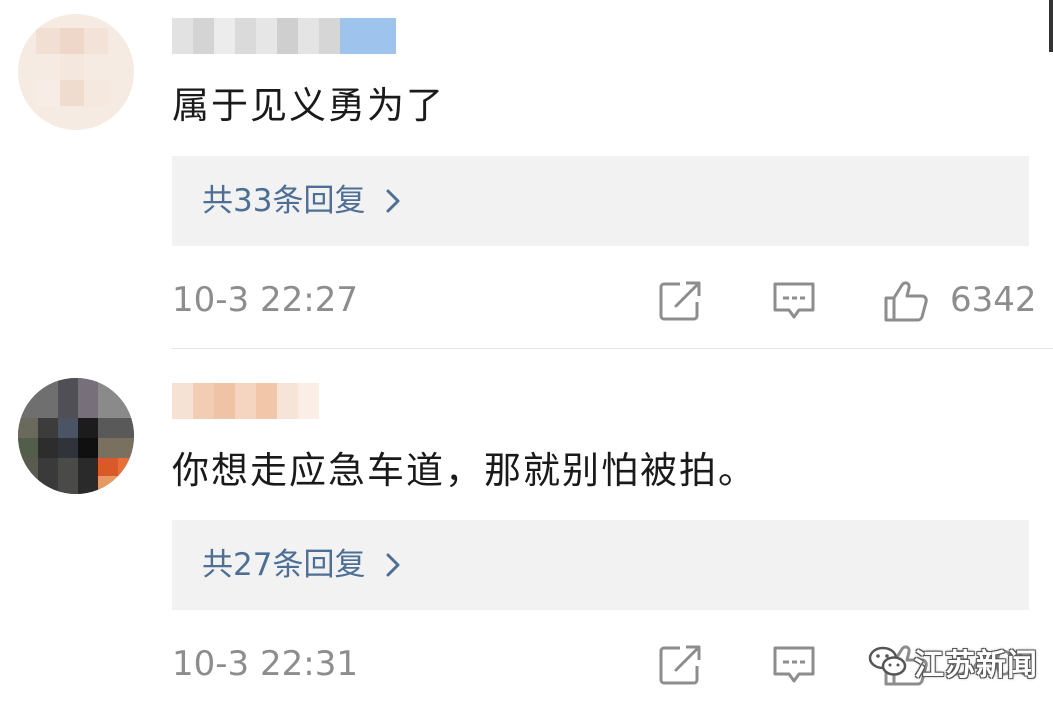 The height and width of the screenshot is (707, 1053). I want to click on comment-text: 属于见义勇为了, so click(308, 105).